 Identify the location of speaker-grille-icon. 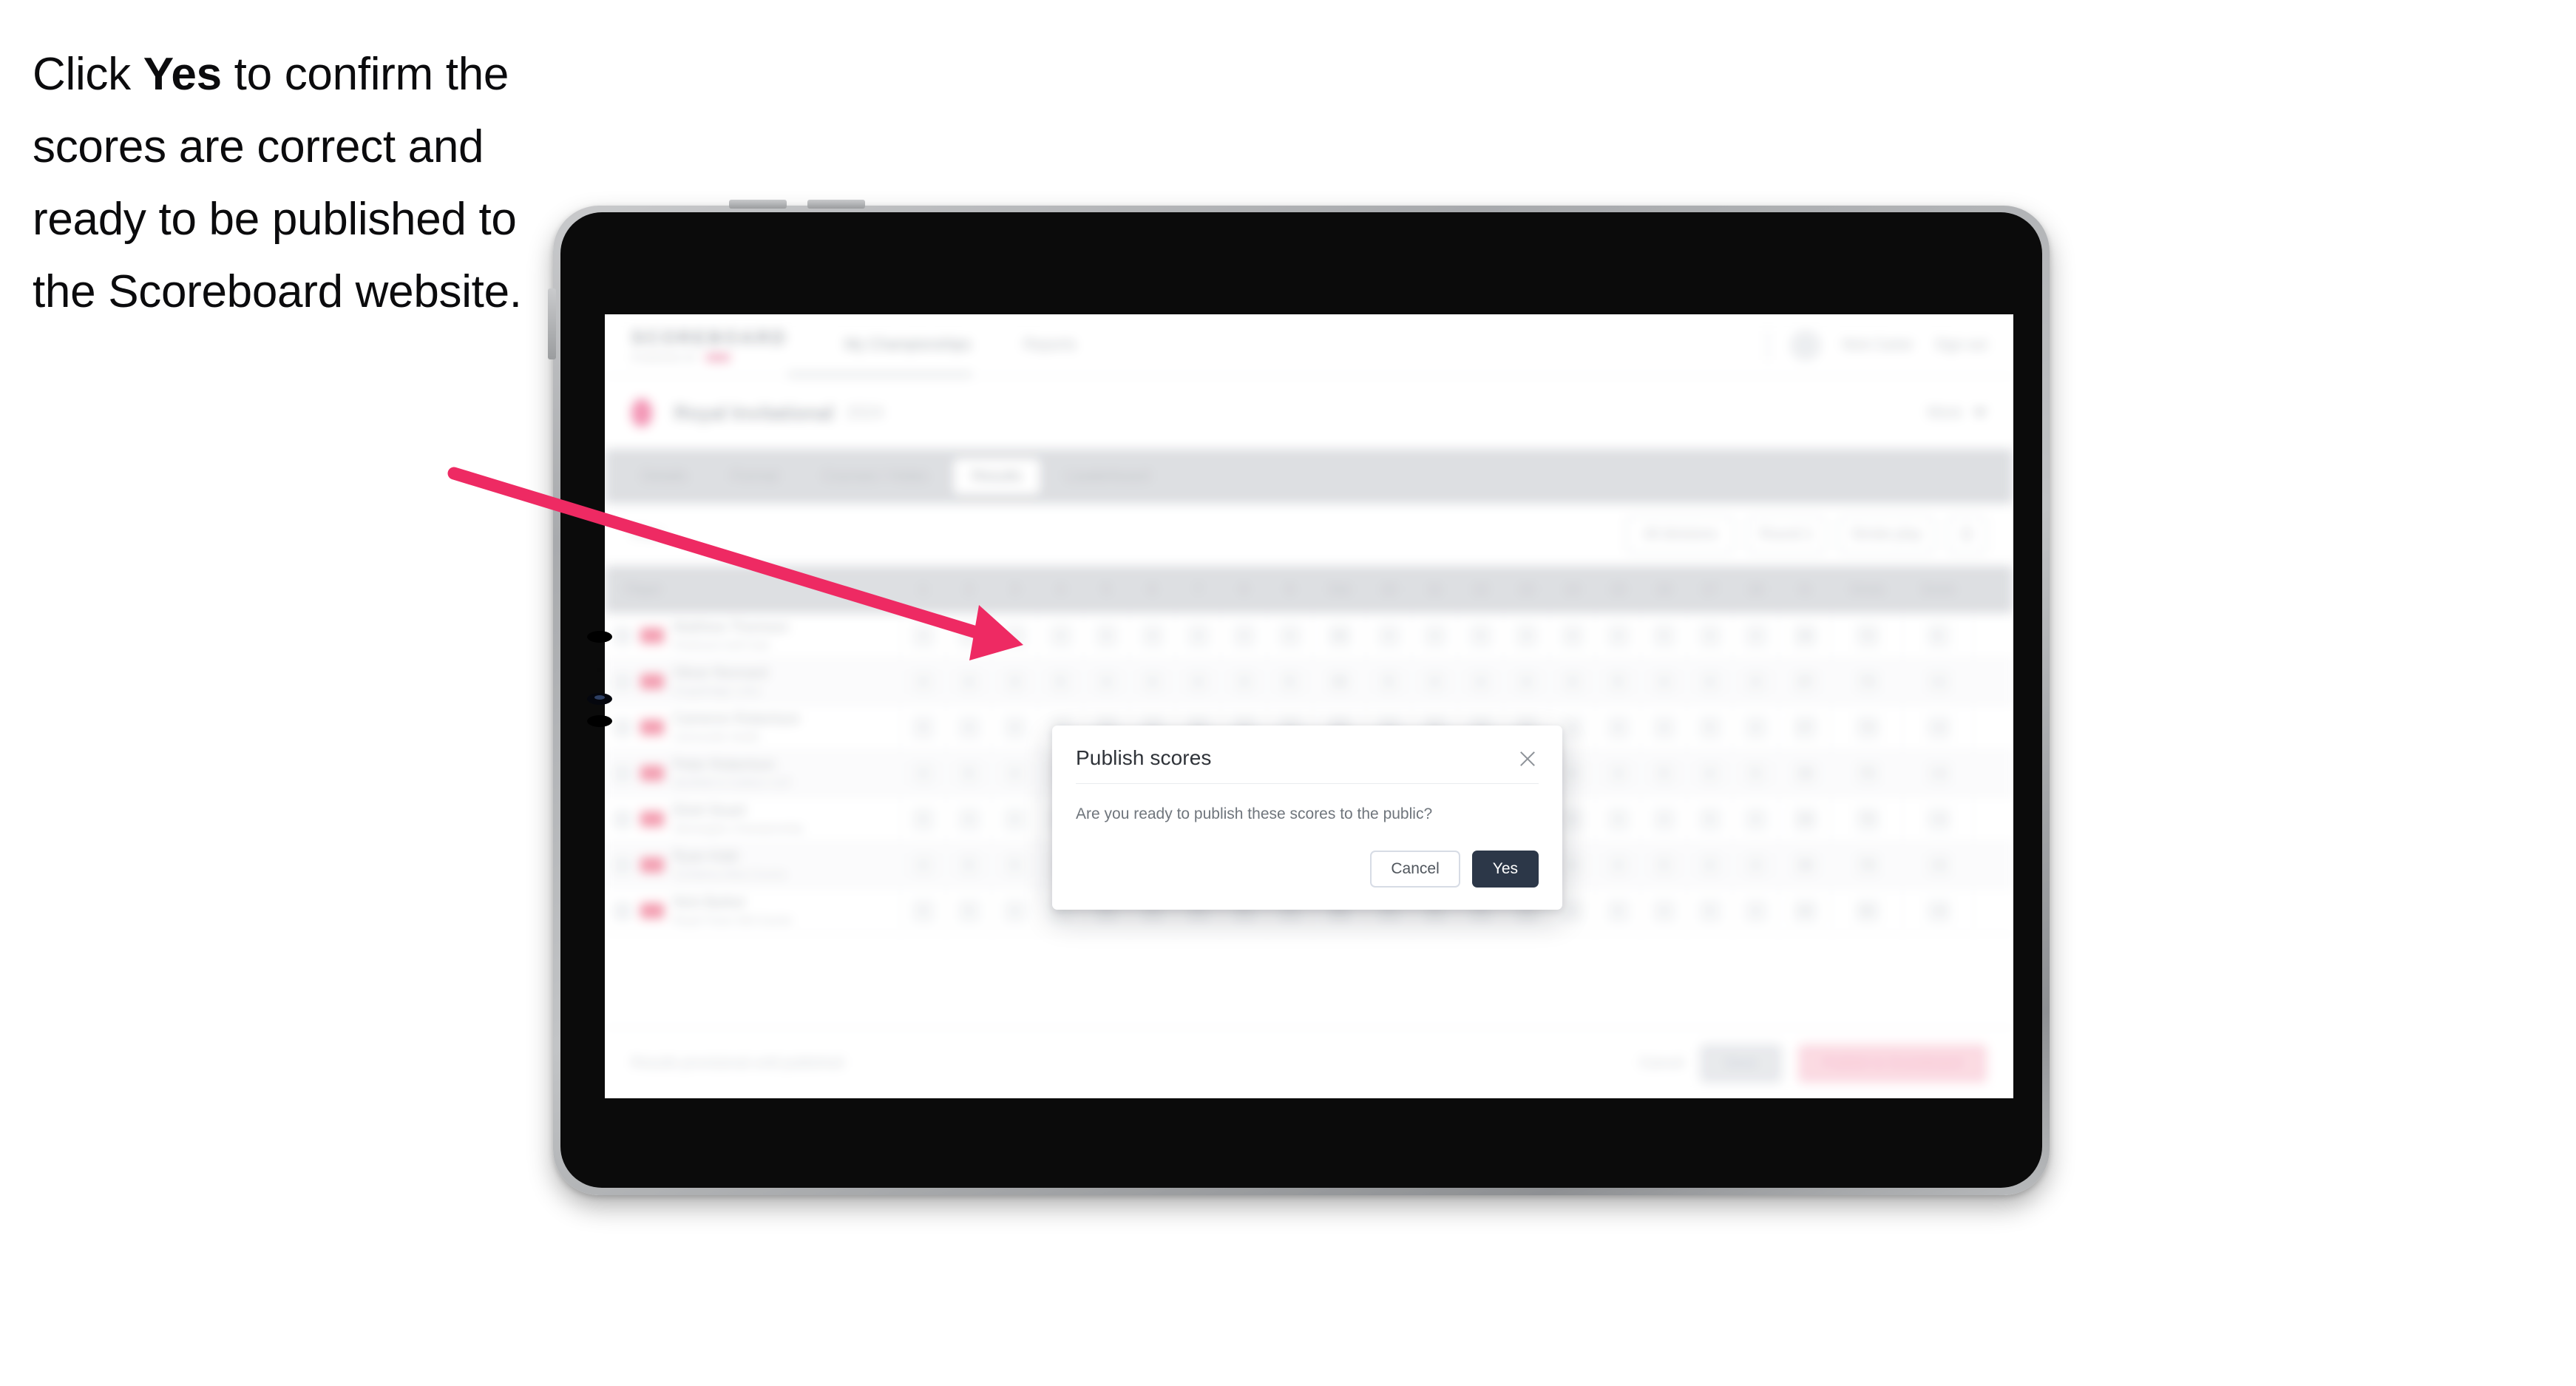
(599, 637).